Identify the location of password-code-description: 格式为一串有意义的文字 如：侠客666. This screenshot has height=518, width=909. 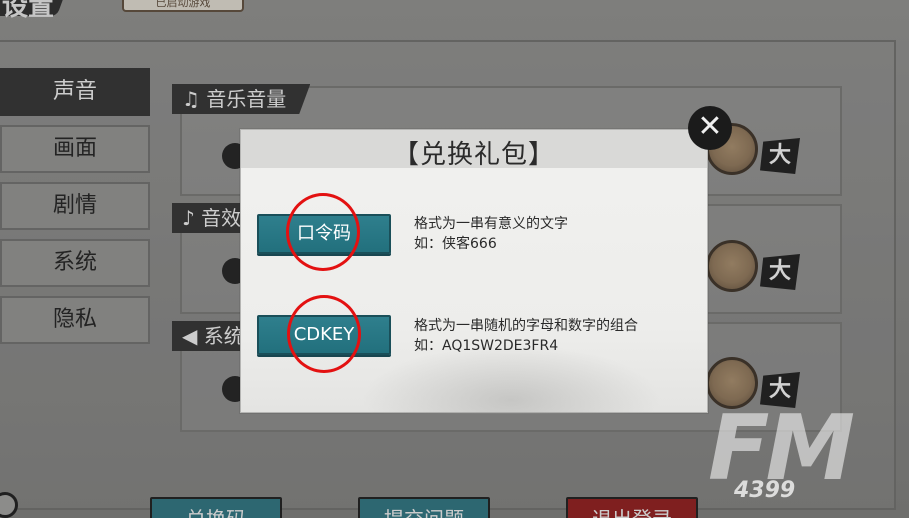
(491, 234).